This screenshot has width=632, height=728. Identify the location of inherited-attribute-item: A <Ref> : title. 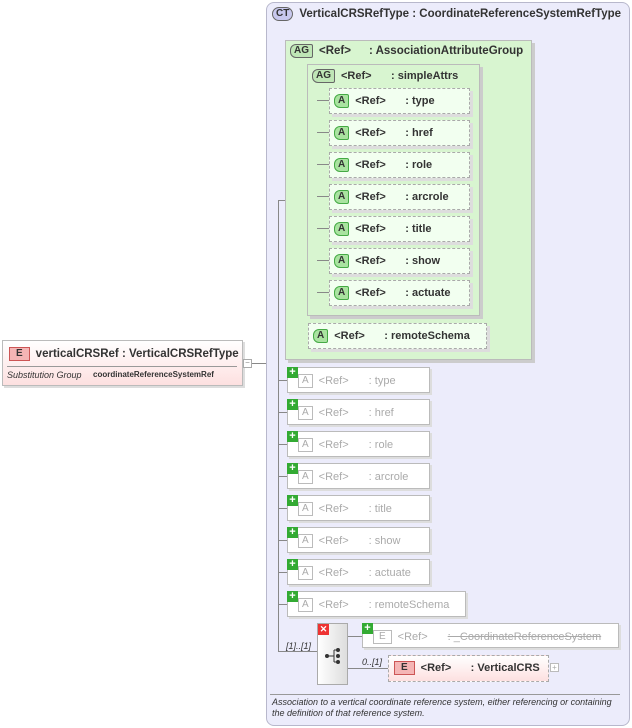
(358, 508).